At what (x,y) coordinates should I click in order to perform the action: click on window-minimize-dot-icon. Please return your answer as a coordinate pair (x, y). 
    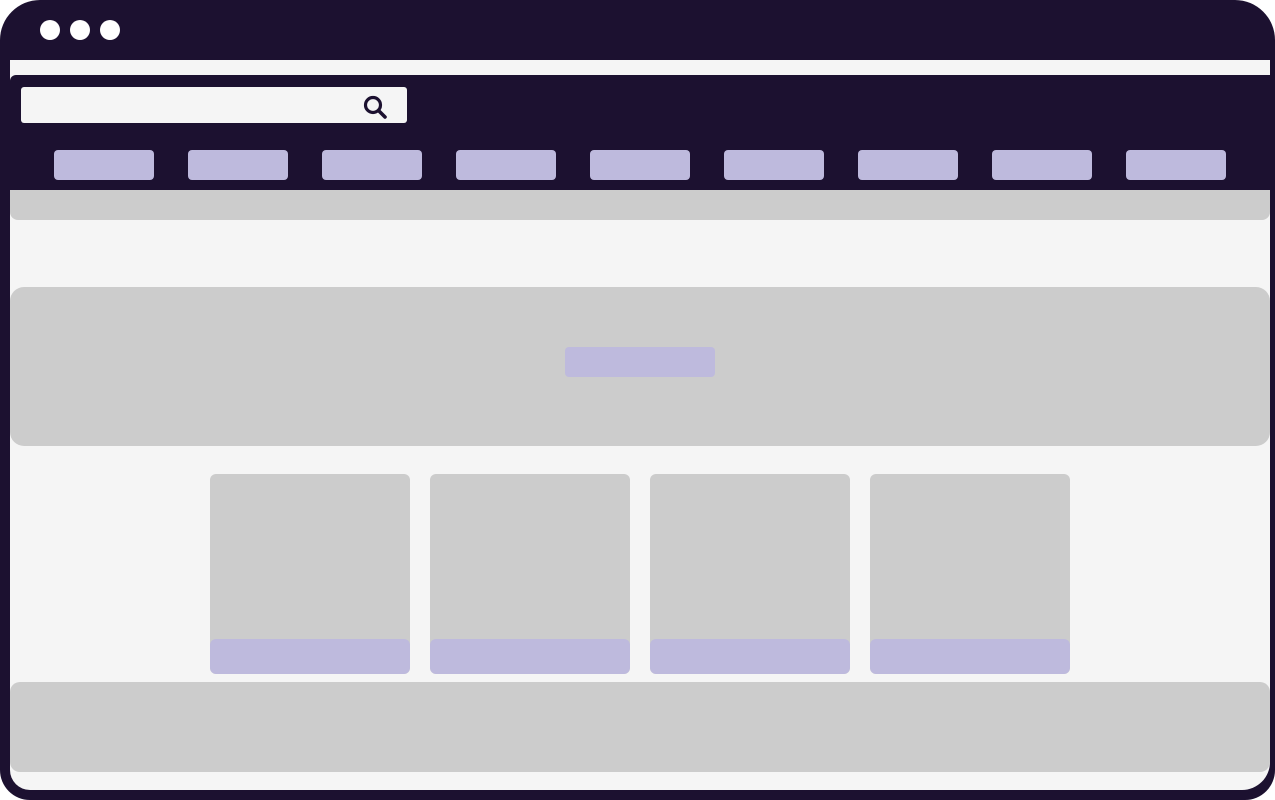
    Looking at the image, I should click on (80, 30).